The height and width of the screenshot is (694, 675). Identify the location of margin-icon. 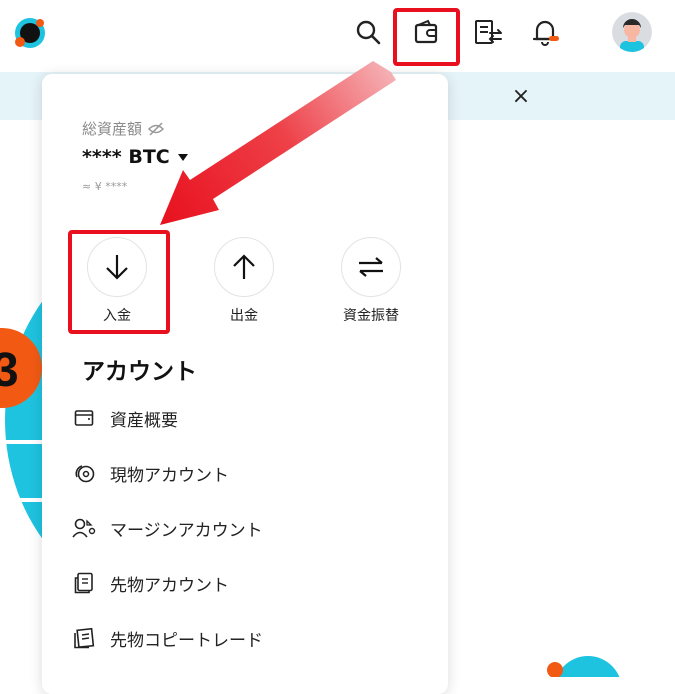
(84, 528).